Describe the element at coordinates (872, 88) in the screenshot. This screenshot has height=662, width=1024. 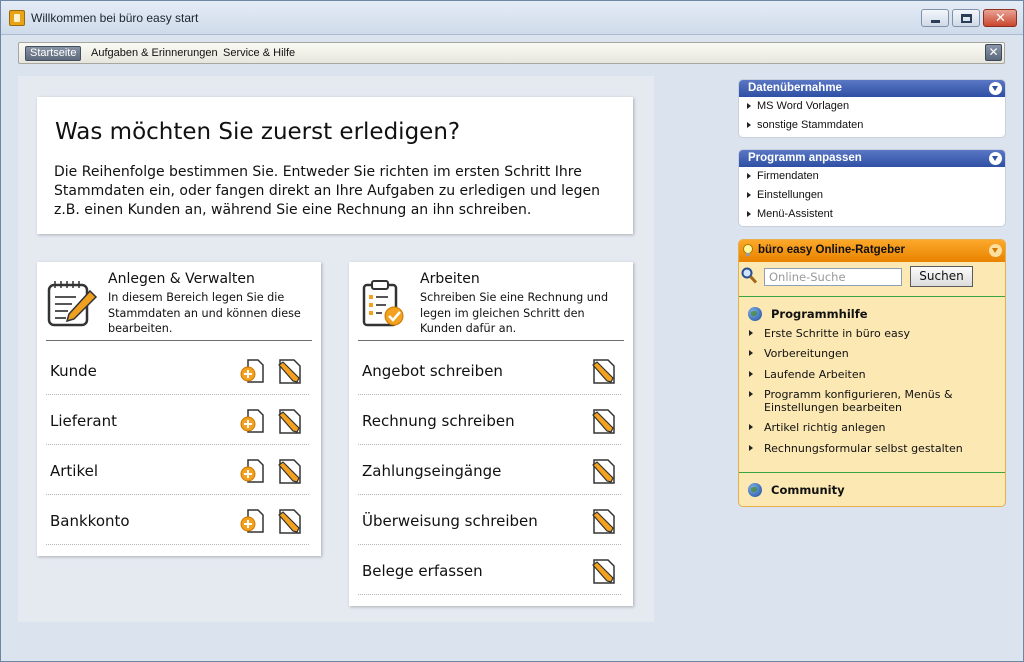
I see `datenuebernahme-header: Datenübernahme` at that location.